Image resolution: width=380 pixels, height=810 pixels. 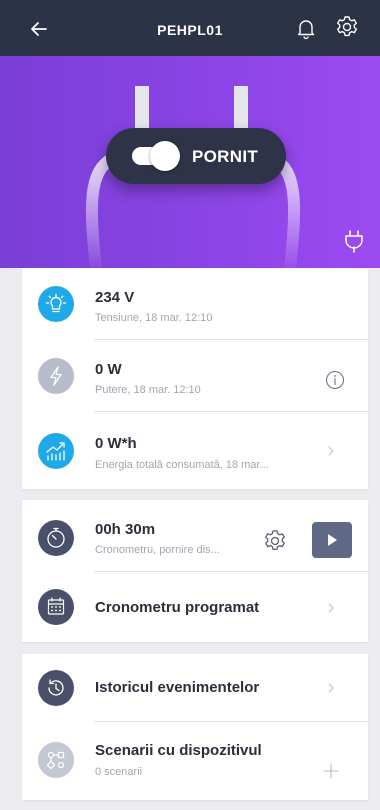 What do you see at coordinates (115, 297) in the screenshot?
I see `voltage-value: 234 V` at bounding box center [115, 297].